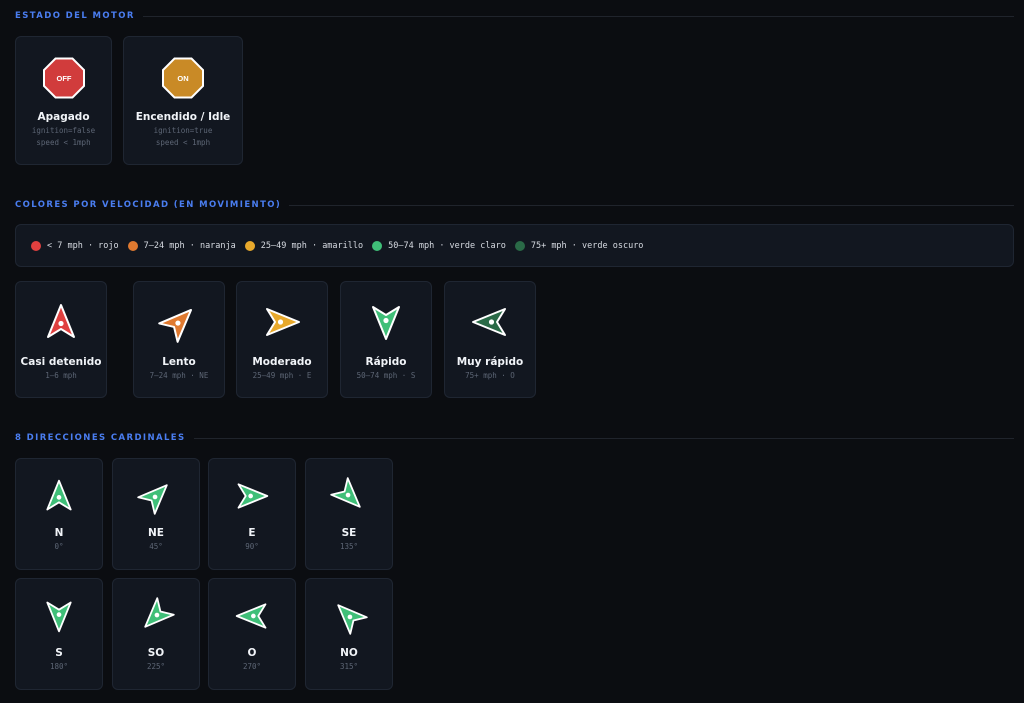  I want to click on direction-card: S 180°, so click(59, 634).